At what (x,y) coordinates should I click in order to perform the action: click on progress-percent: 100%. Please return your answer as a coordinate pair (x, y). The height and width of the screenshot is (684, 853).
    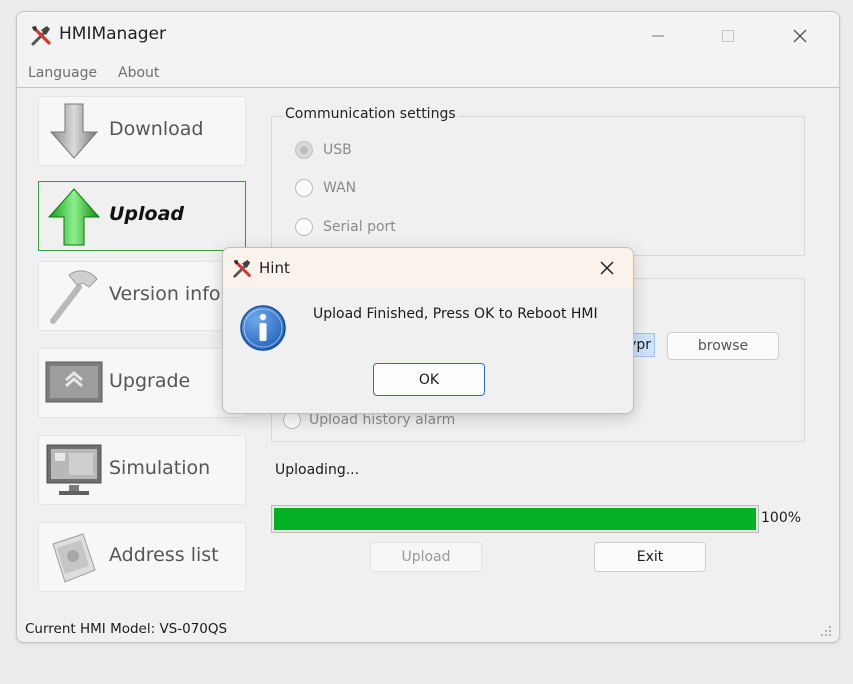
    Looking at the image, I should click on (781, 518).